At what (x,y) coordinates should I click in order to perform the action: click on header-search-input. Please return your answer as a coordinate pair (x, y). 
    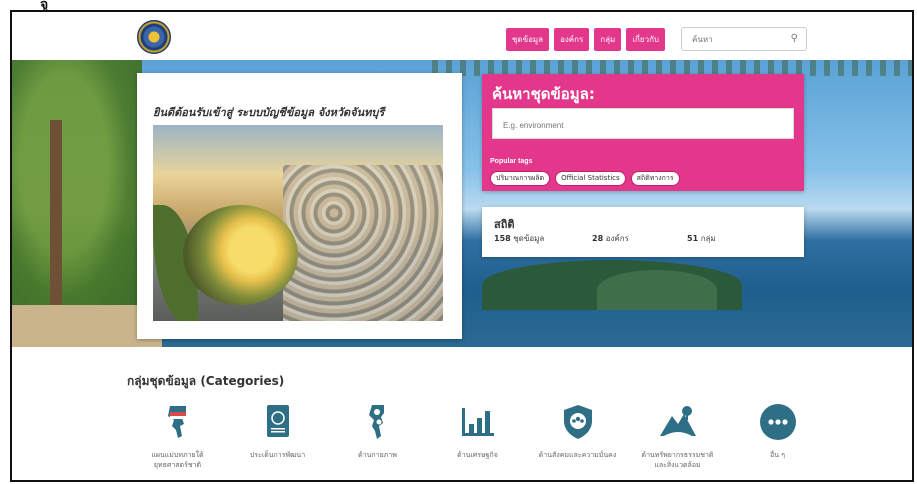
    Looking at the image, I should click on (740, 39).